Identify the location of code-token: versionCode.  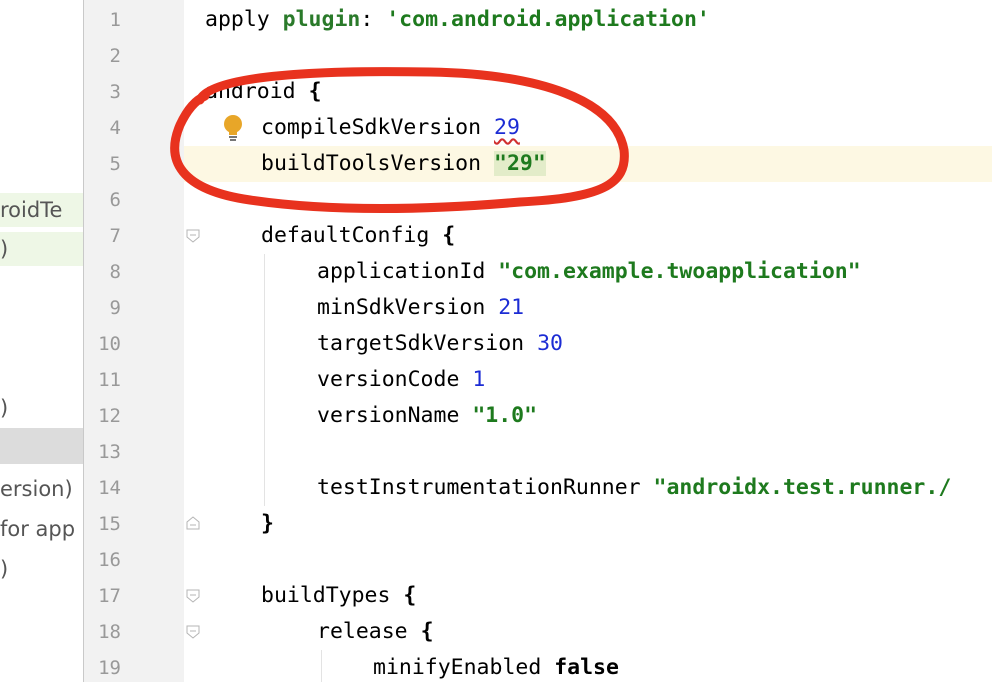
(395, 379).